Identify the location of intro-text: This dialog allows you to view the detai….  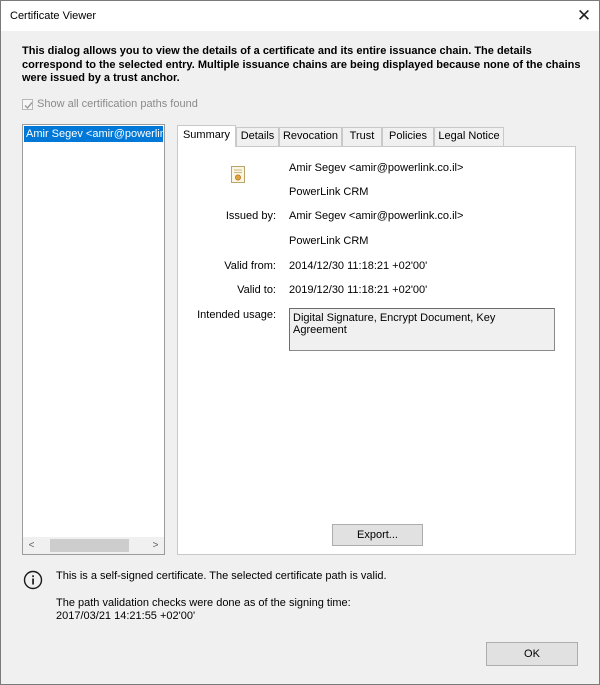
(301, 64).